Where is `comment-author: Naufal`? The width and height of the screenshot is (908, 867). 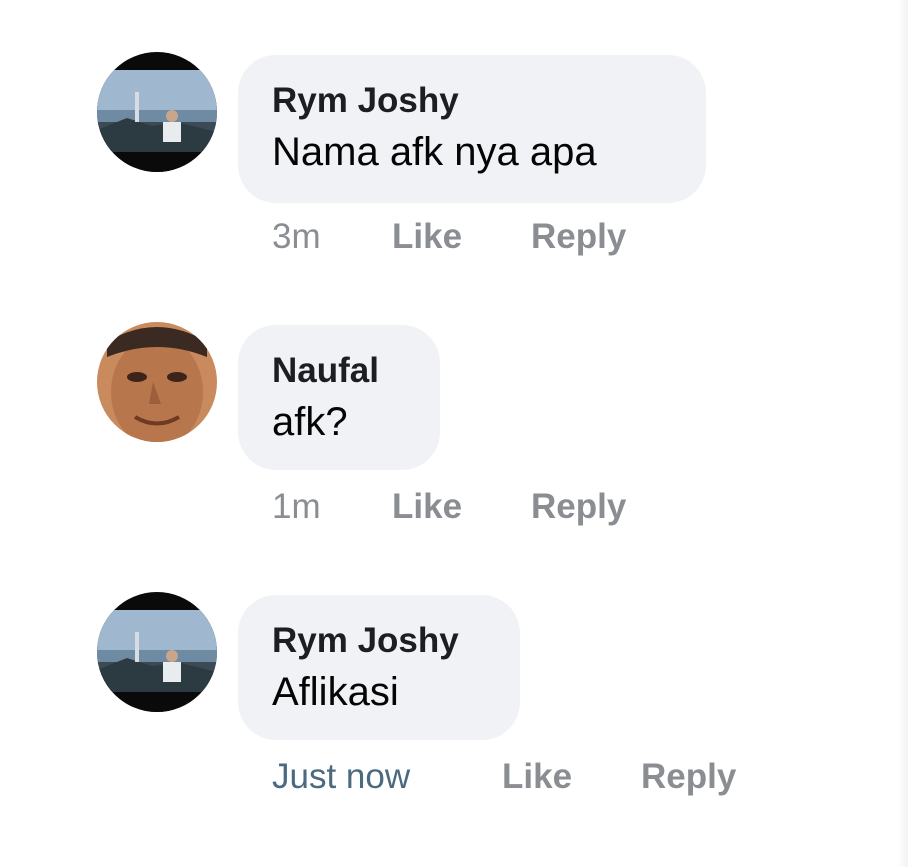 comment-author: Naufal is located at coordinates (339, 371).